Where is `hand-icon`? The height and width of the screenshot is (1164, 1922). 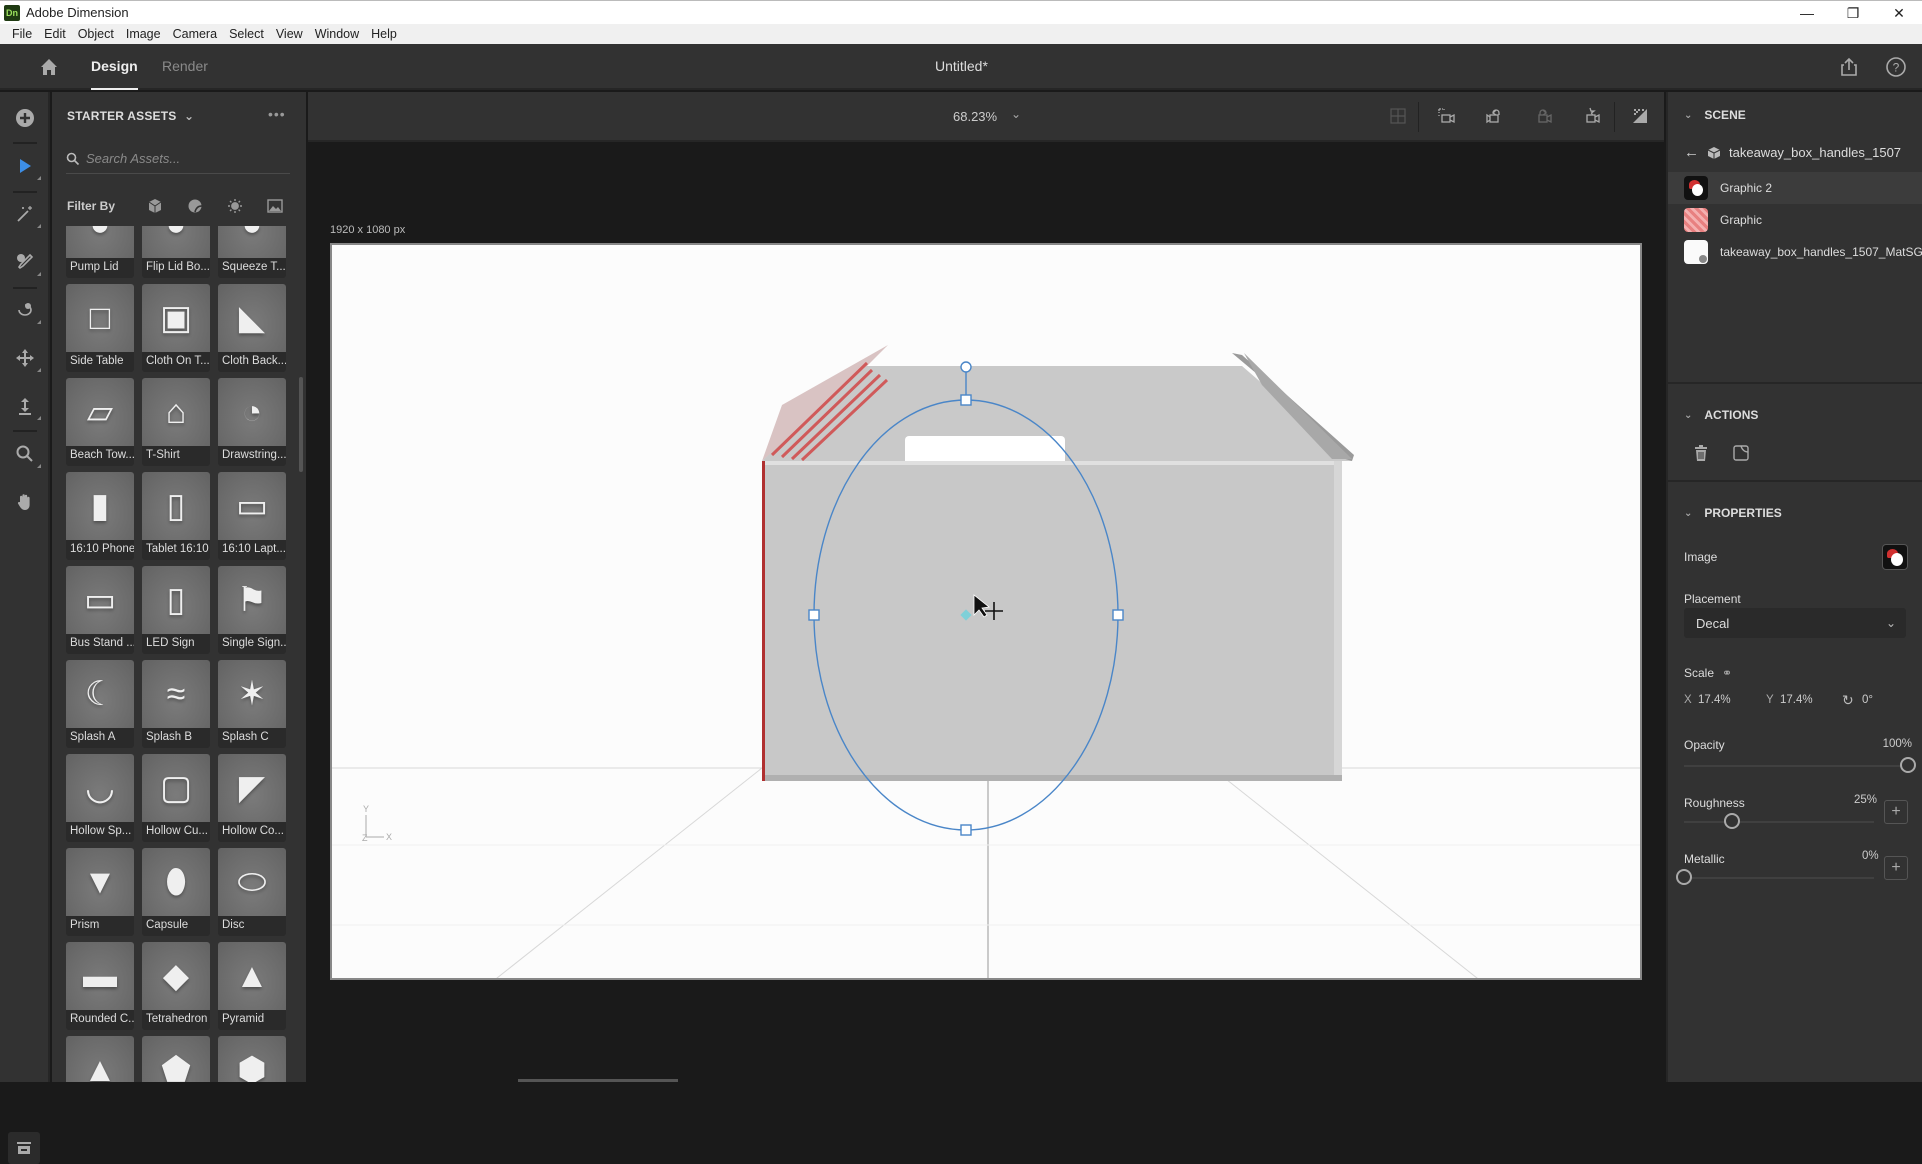
hand-icon is located at coordinates (25, 502).